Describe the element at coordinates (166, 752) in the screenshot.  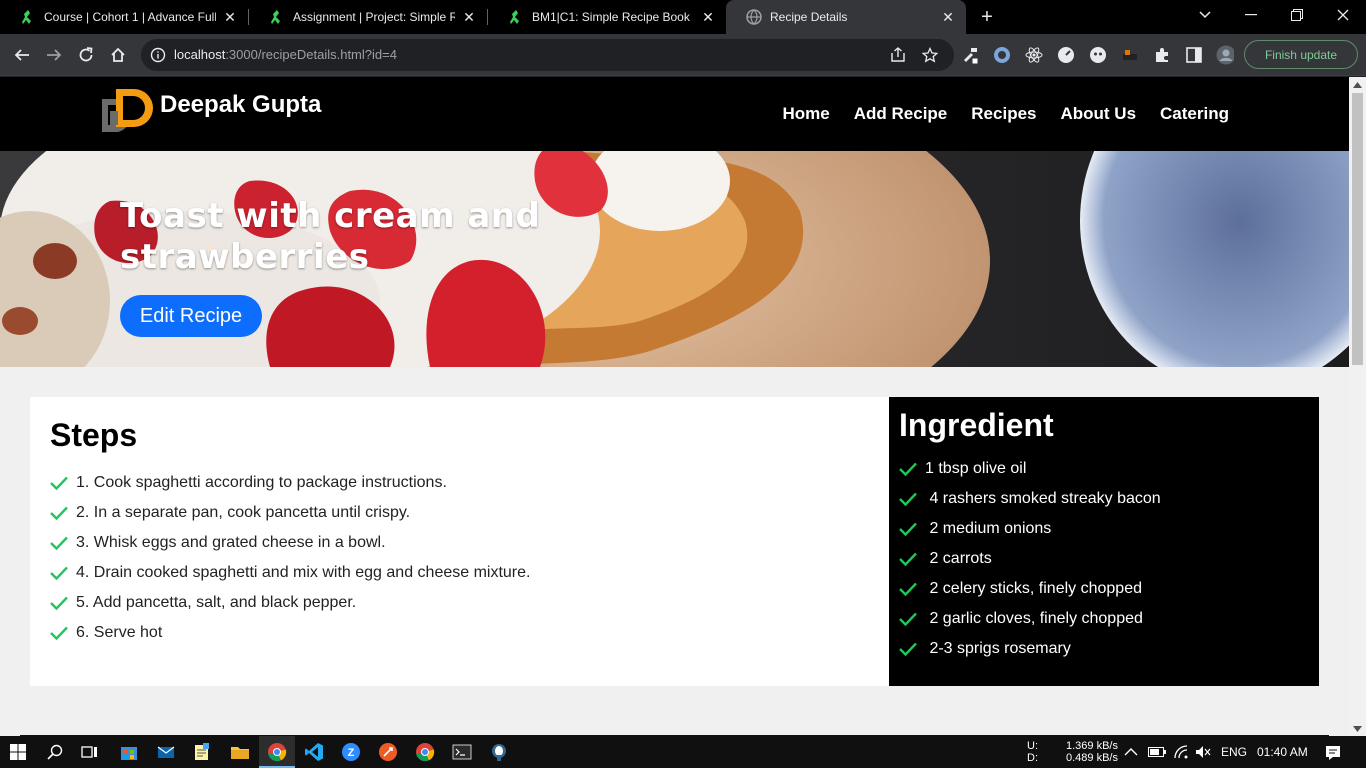
I see `mail-icon` at that location.